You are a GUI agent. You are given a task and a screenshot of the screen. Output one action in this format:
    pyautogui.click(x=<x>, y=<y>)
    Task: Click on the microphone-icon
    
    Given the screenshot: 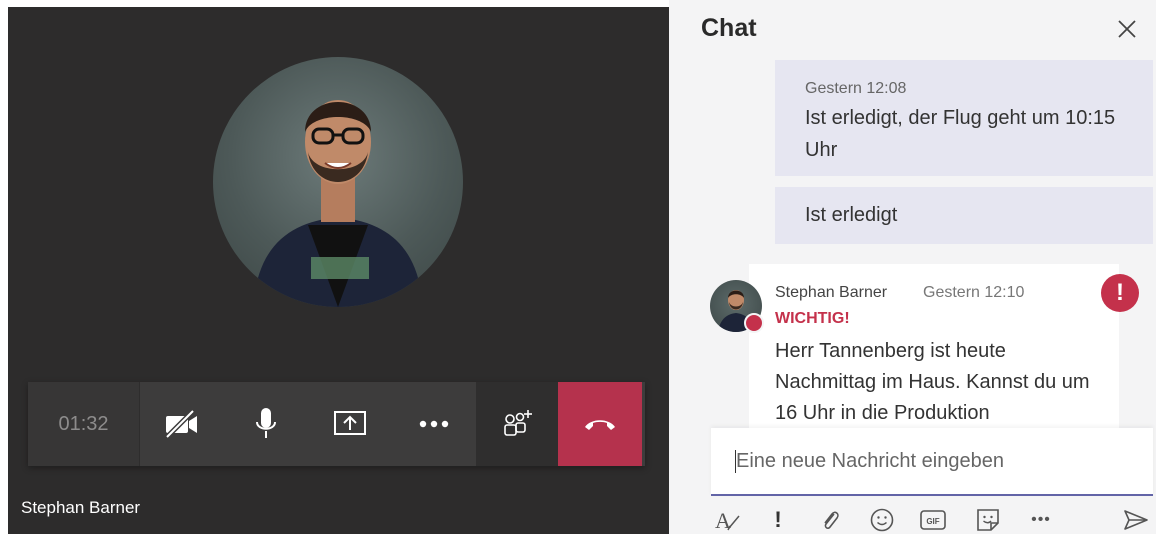 What is the action you would take?
    pyautogui.click(x=266, y=423)
    